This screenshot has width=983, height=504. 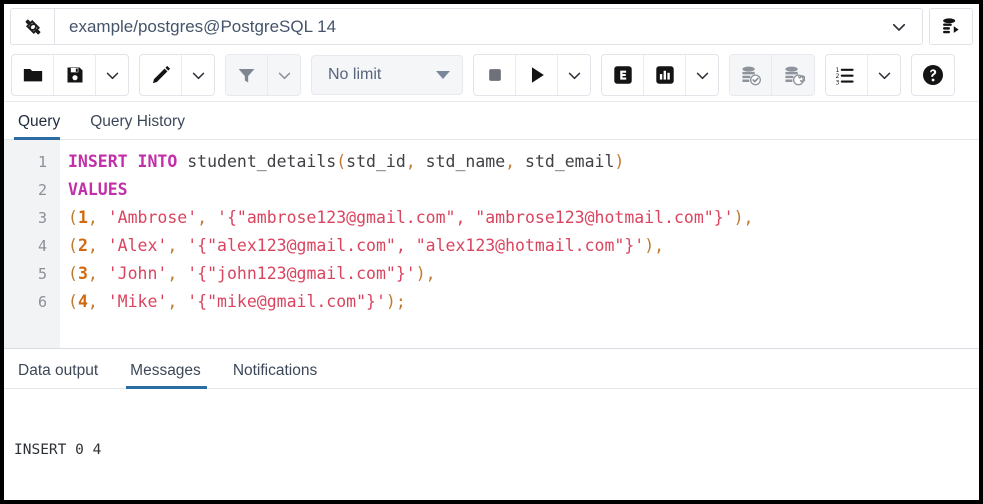 I want to click on code-line: (4, 'Mike', '{"mike@gmail.com"}');, so click(x=523, y=302).